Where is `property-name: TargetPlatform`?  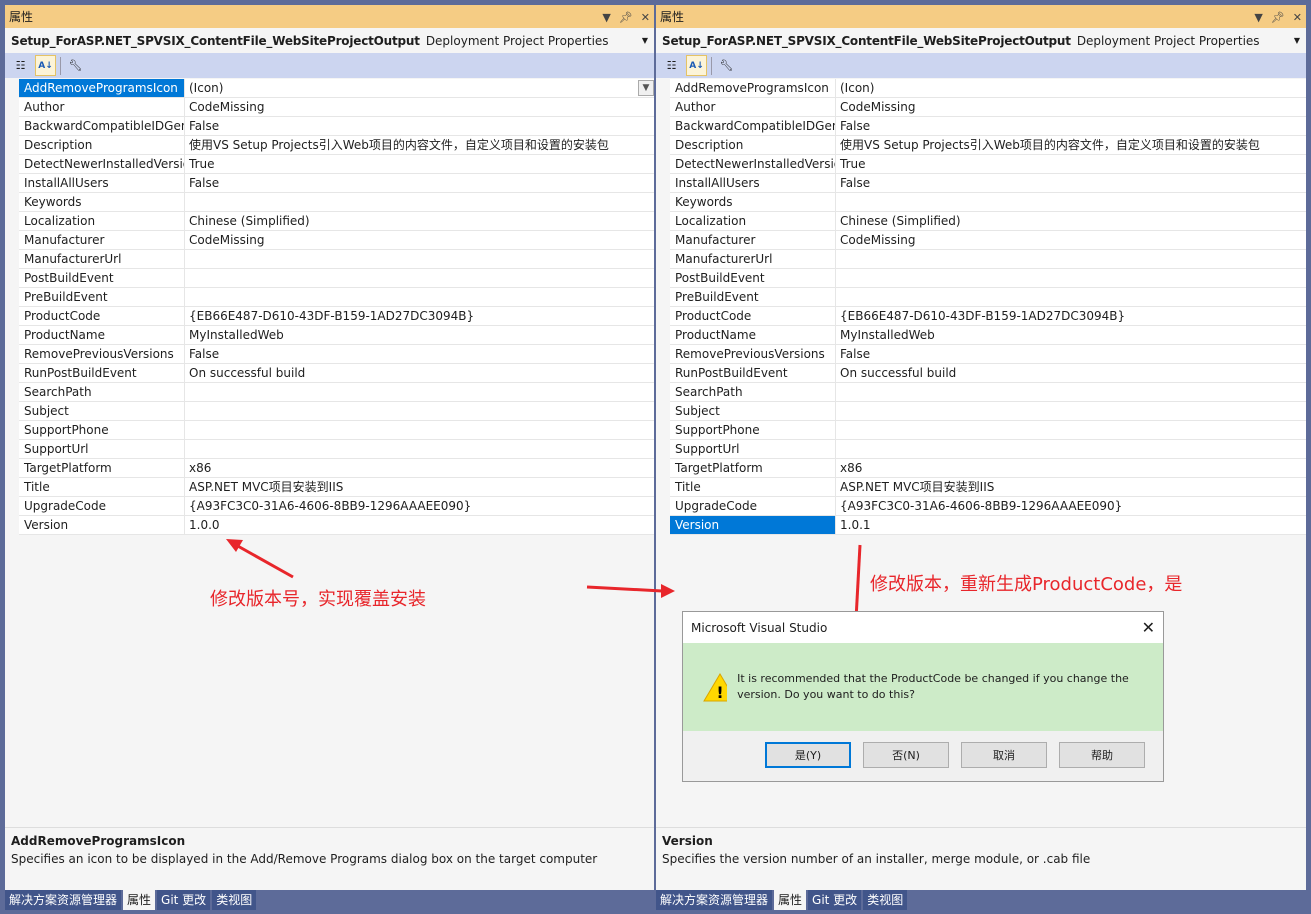 property-name: TargetPlatform is located at coordinates (102, 468).